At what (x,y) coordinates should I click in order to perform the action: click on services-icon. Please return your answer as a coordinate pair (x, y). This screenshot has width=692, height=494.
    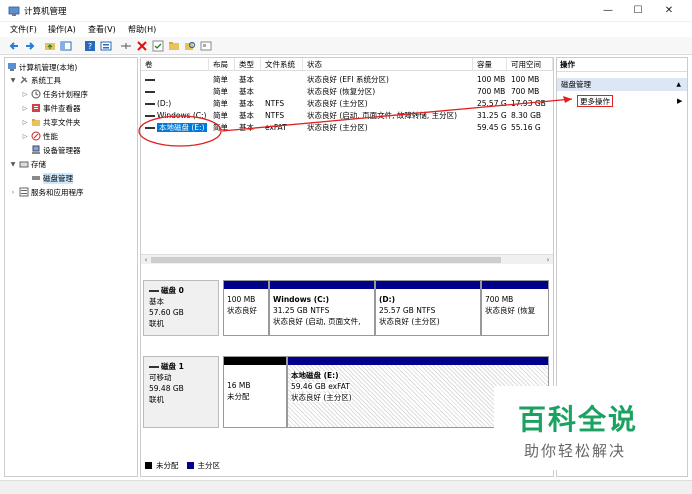
    Looking at the image, I should click on (24, 192).